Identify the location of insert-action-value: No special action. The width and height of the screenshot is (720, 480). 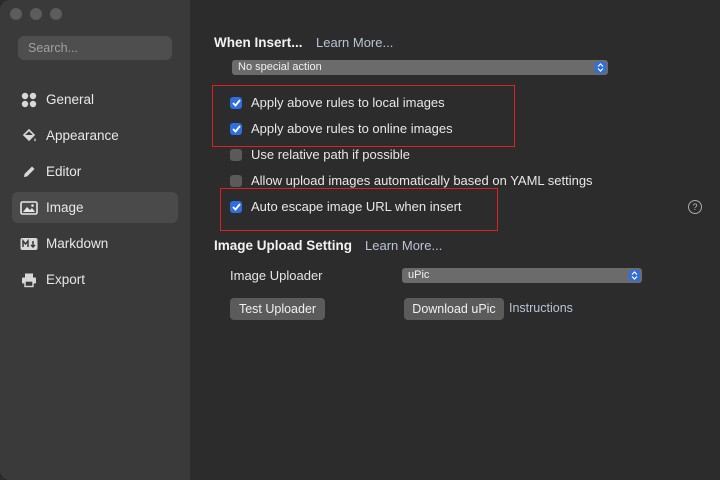
(280, 67).